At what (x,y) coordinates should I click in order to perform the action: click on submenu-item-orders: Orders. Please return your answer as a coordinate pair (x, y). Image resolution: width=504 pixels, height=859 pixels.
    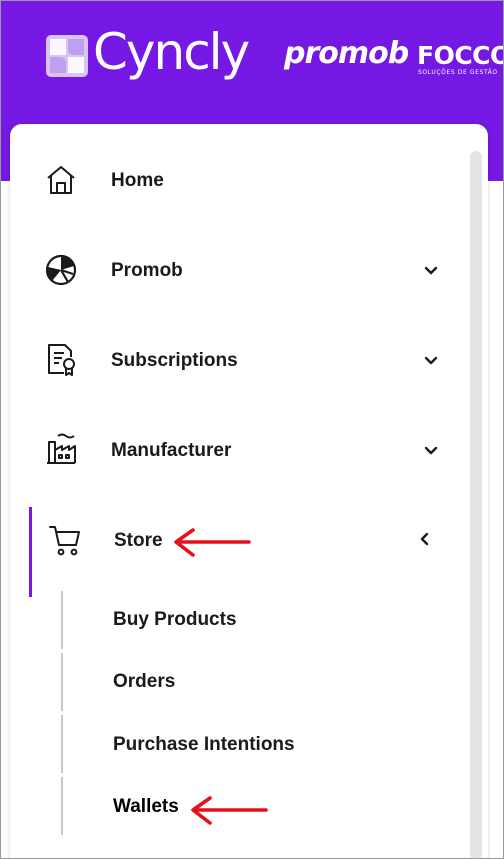
    Looking at the image, I should click on (281, 681).